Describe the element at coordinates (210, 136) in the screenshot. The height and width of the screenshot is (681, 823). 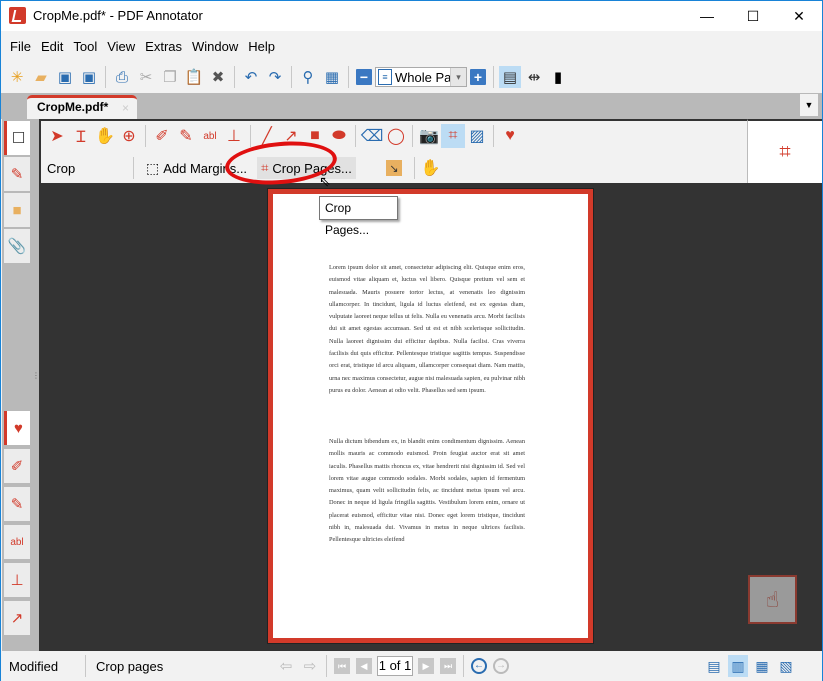
I see `textbox-icon: abl` at that location.